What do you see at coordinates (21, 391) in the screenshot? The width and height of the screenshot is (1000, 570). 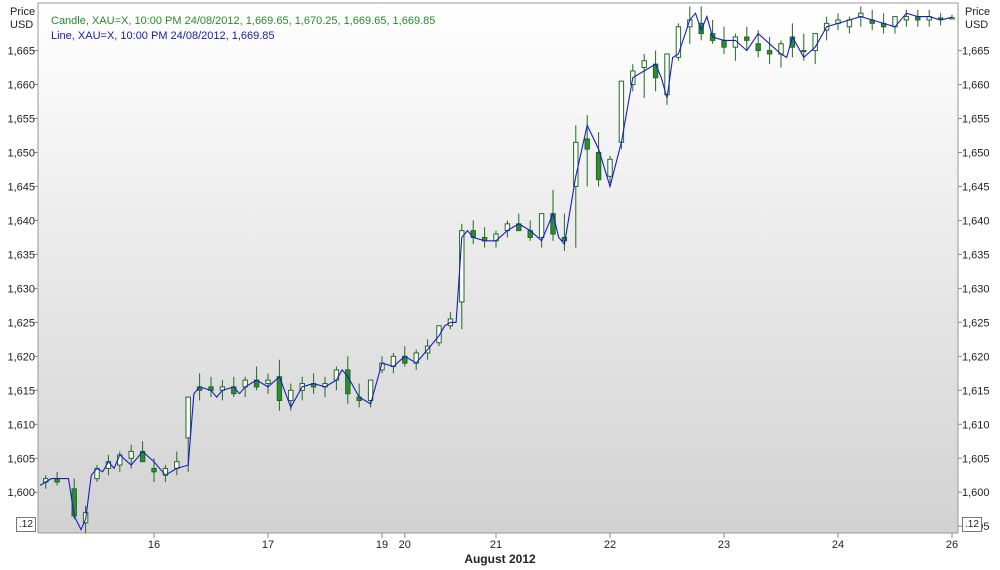 I see `y-tick-label-left: 1,615` at bounding box center [21, 391].